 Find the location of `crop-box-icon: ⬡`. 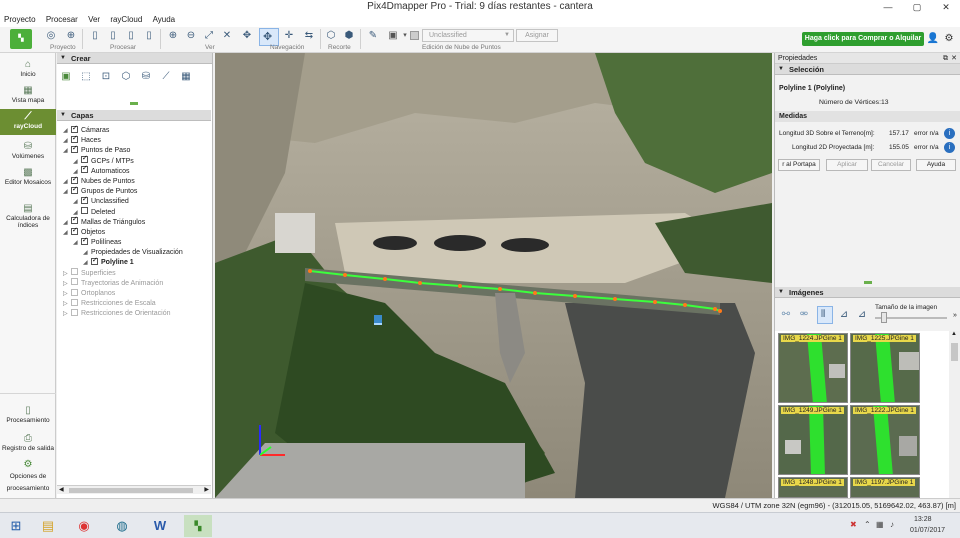

crop-box-icon: ⬡ is located at coordinates (331, 36).